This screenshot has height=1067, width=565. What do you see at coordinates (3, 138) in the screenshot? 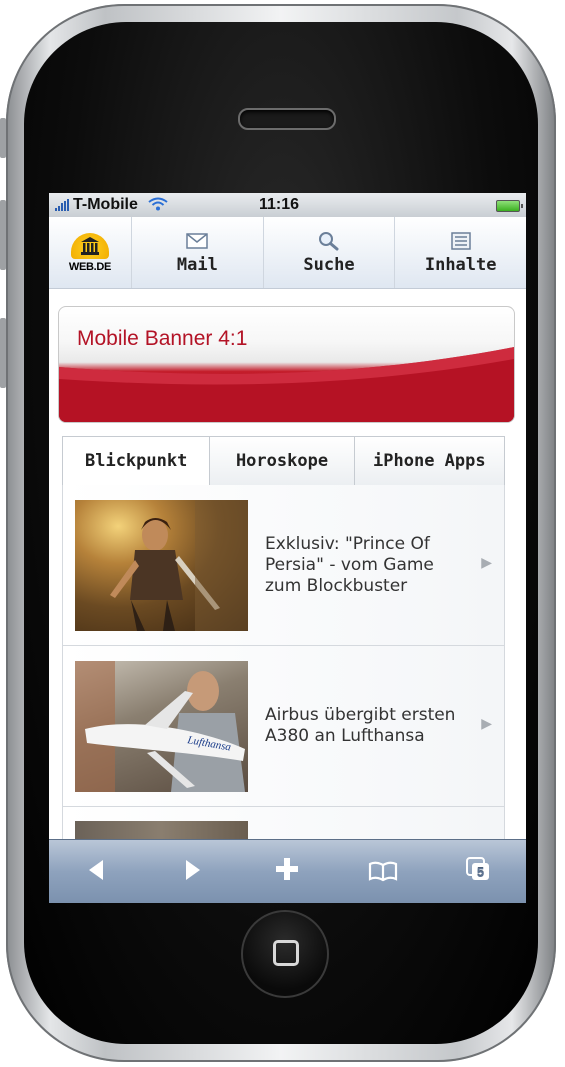
I see `mute-switch` at bounding box center [3, 138].